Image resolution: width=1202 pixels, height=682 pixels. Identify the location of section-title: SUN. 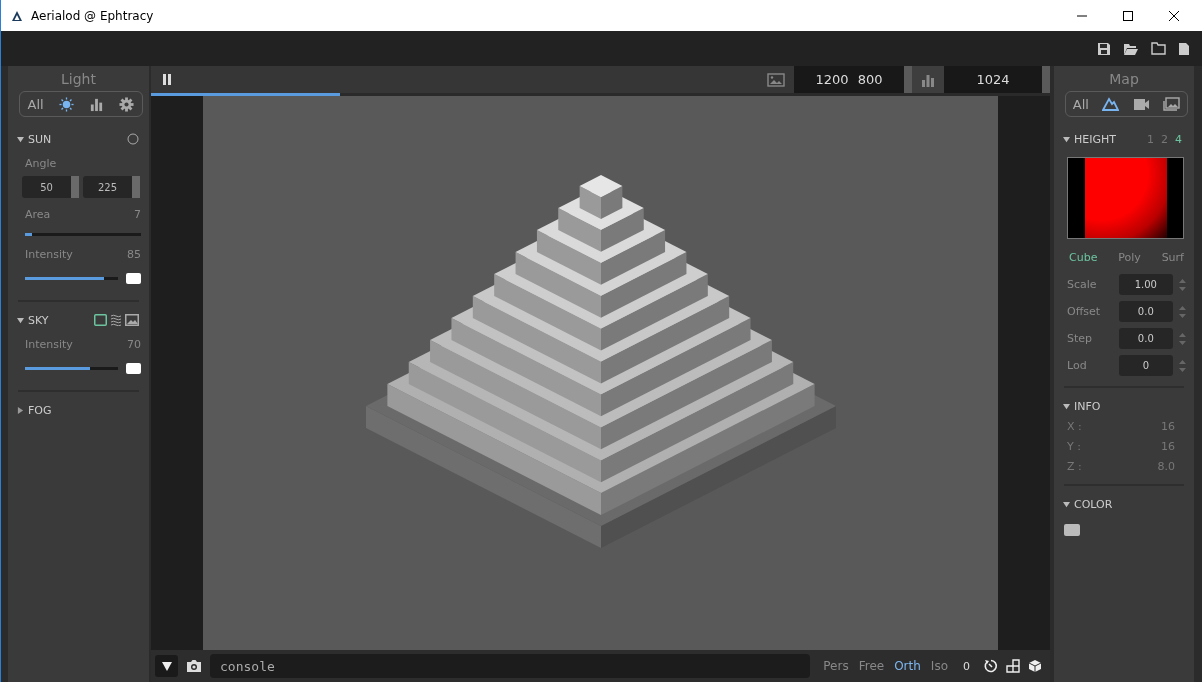
(40, 139).